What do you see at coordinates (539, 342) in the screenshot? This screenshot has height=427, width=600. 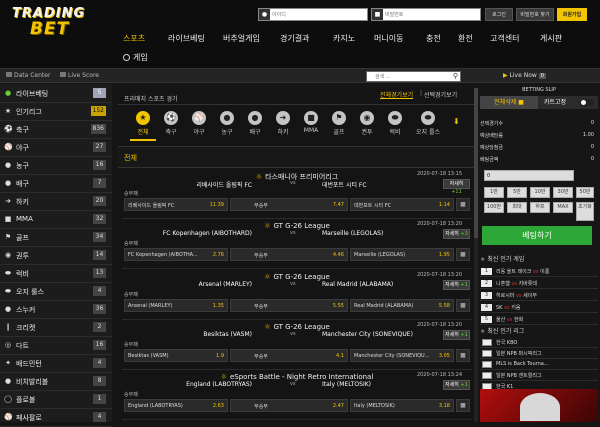 I see `hot-league-item: 한국 KBO` at bounding box center [539, 342].